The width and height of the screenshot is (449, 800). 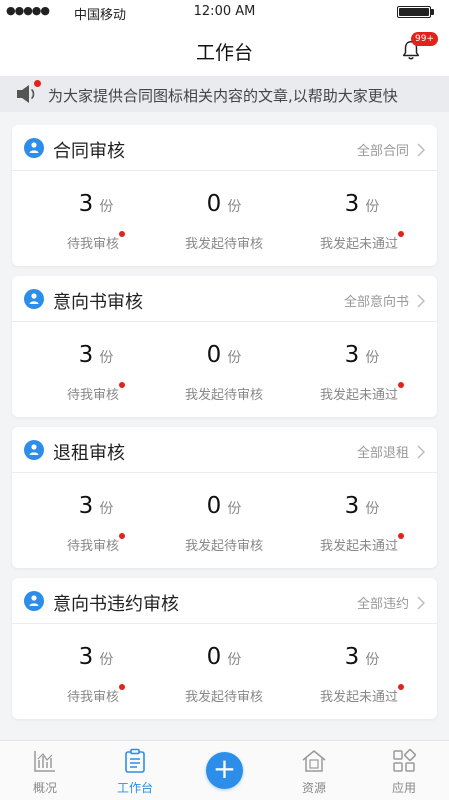 I want to click on notice-bar: 为大家提供合同图标相关内容的文章,以帮助大家更快, so click(x=224, y=94).